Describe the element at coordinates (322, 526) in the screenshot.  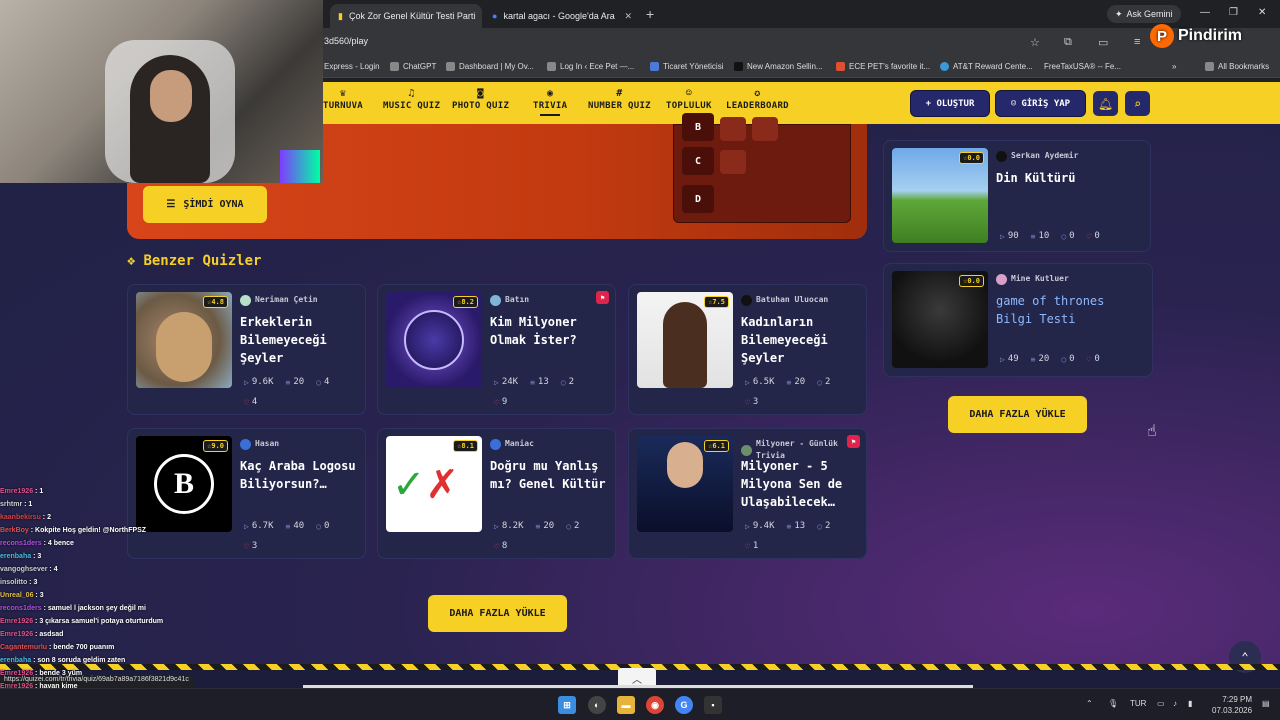
I see `comments-stat: ○ 0` at that location.